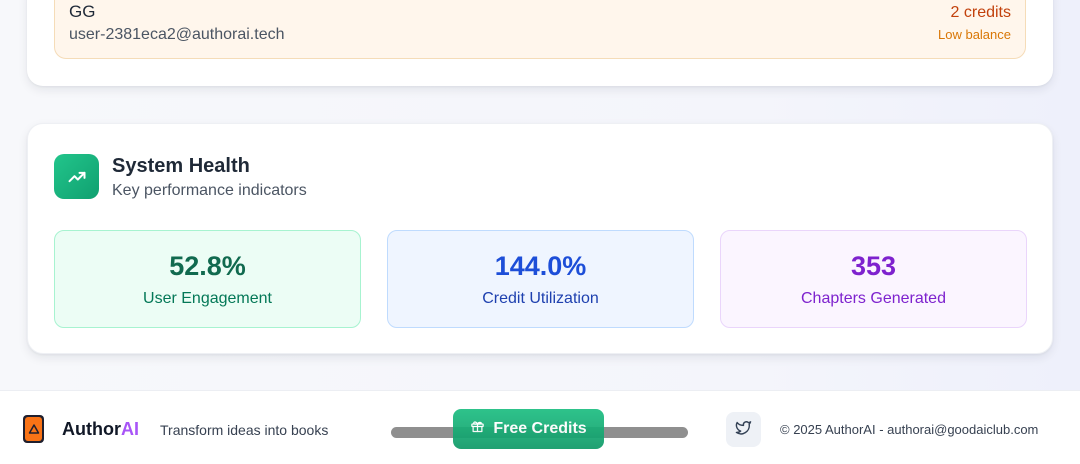  What do you see at coordinates (129, 429) in the screenshot?
I see `brand-name-accent: AI` at bounding box center [129, 429].